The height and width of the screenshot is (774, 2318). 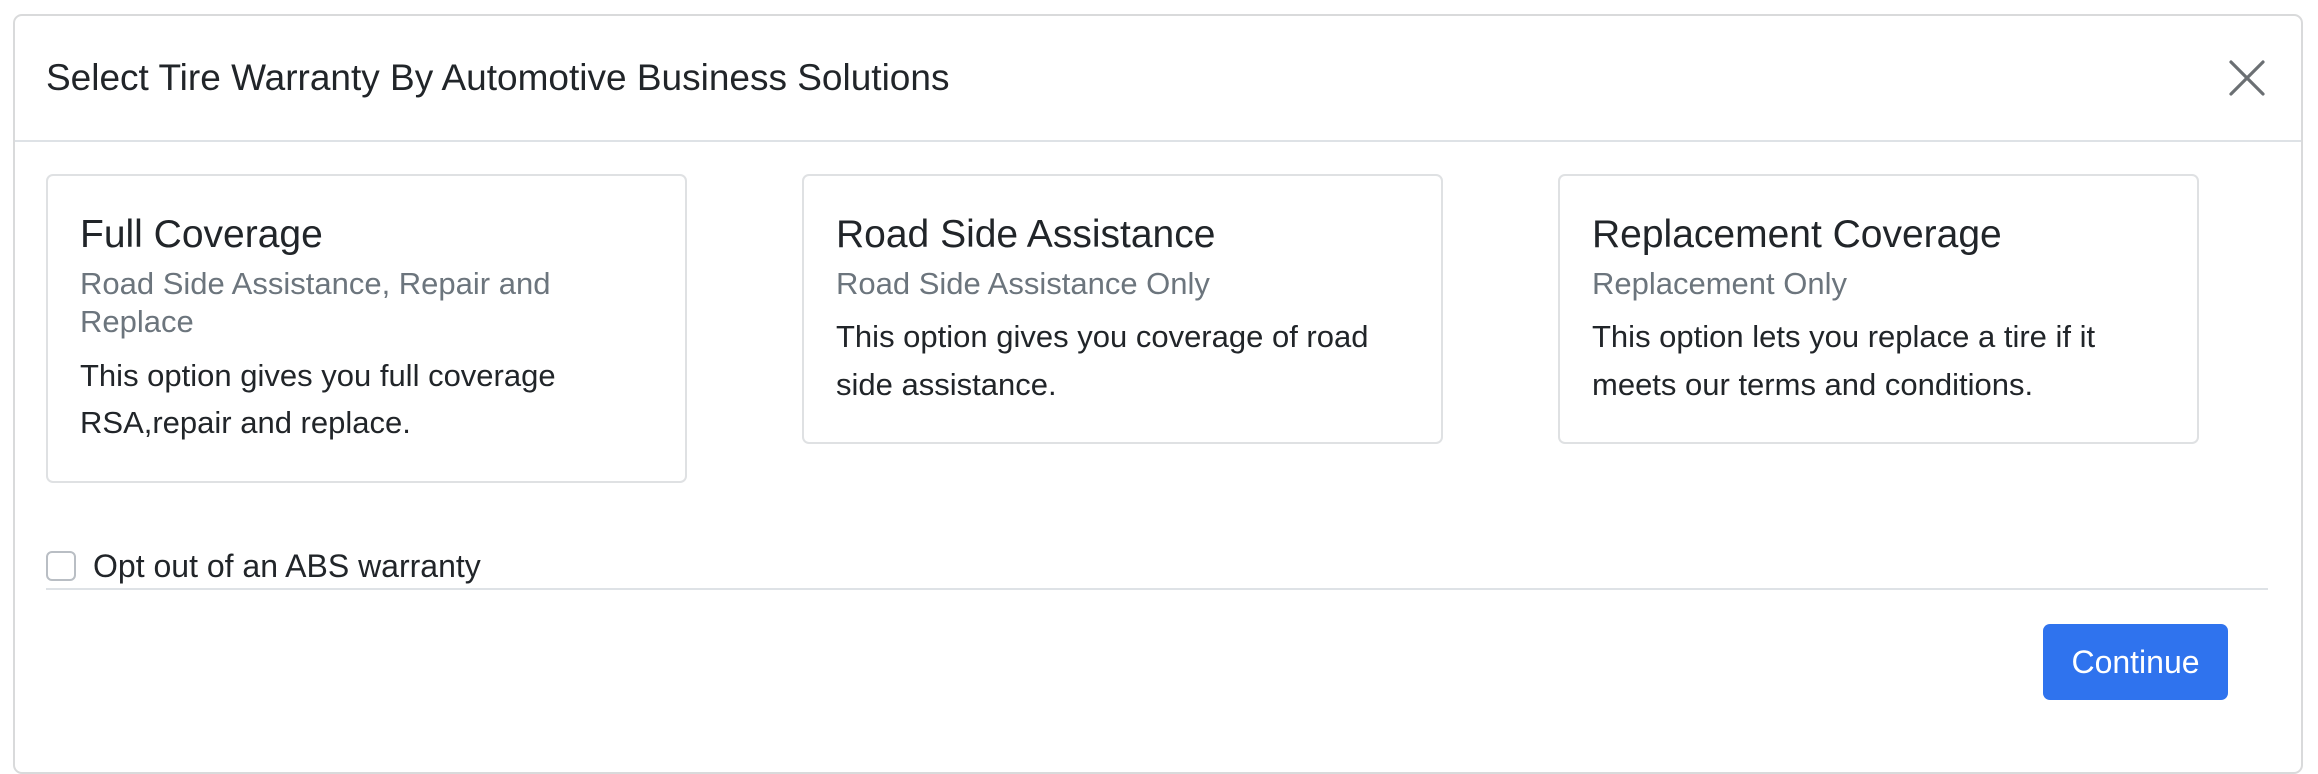 I want to click on close-button, so click(x=2247, y=78).